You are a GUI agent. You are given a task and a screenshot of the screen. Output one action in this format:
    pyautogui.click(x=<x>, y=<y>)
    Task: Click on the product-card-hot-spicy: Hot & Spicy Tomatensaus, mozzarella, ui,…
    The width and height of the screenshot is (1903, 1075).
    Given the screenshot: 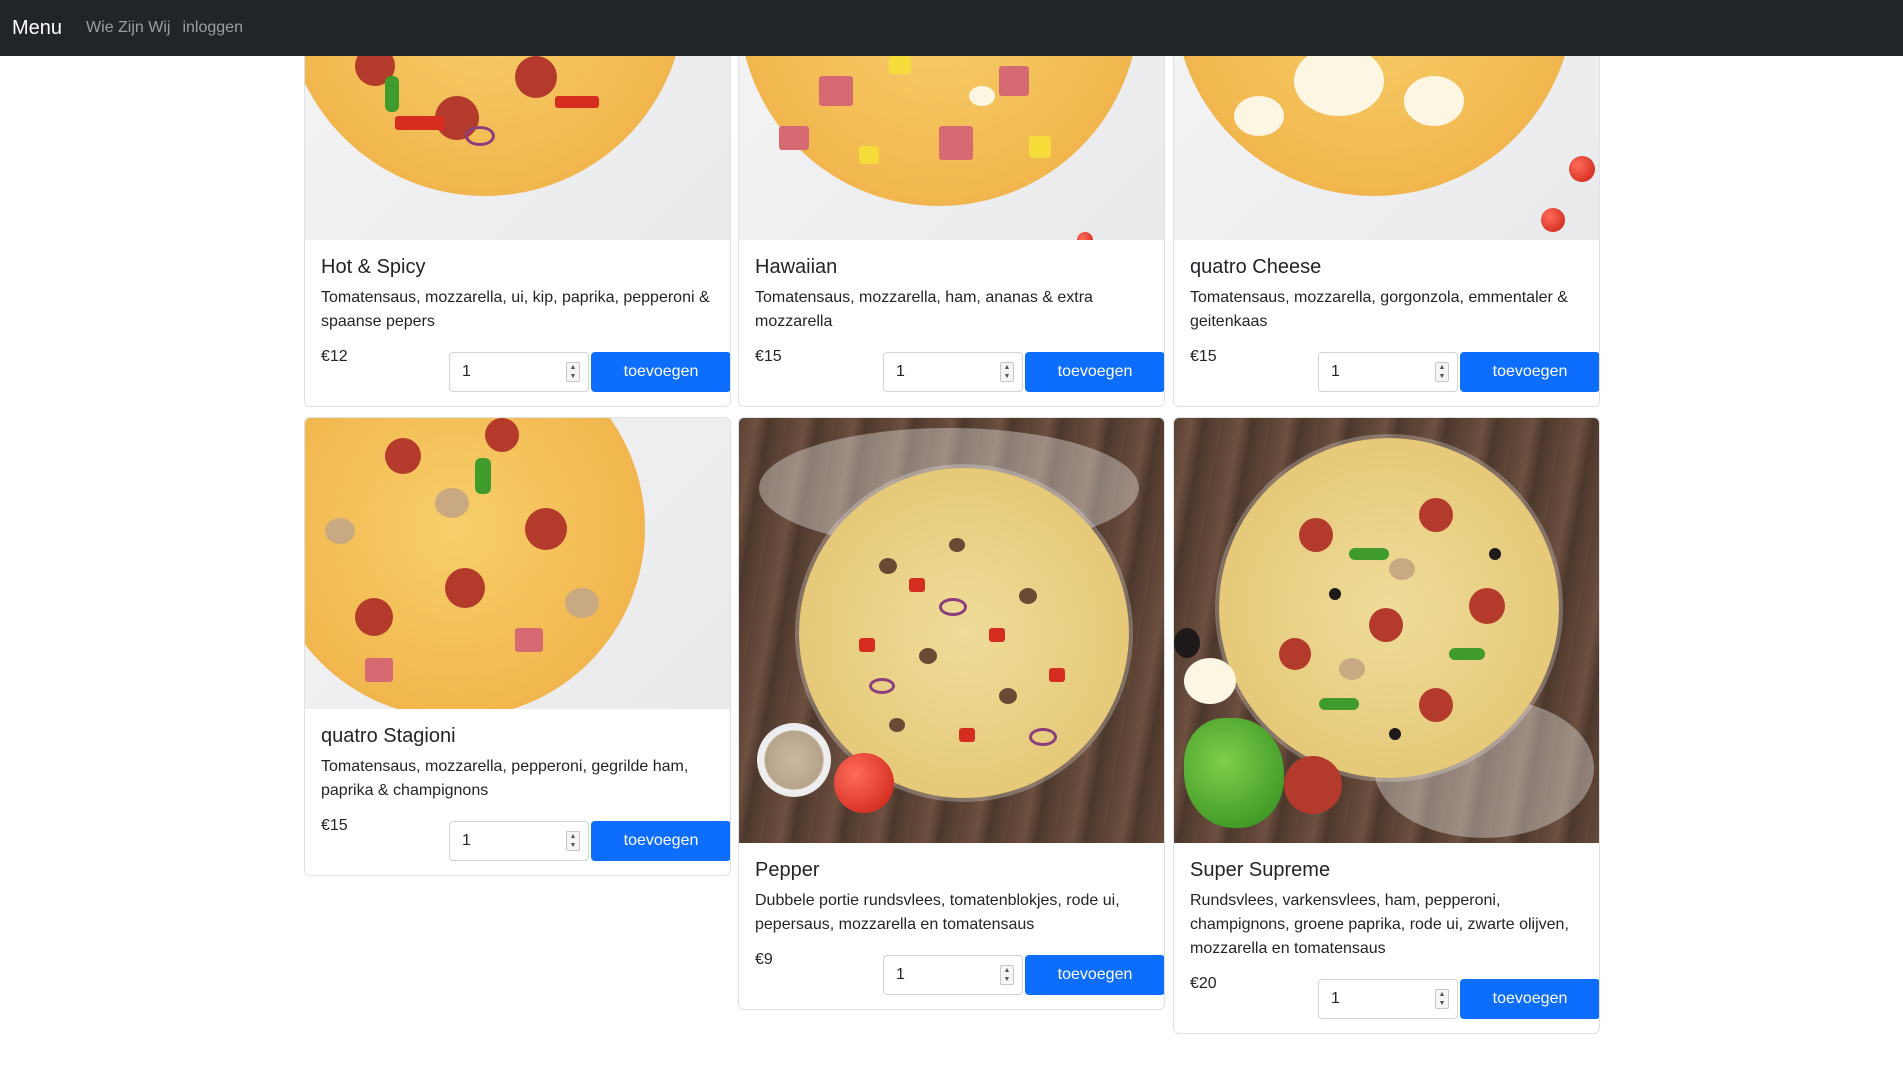 What is the action you would take?
    pyautogui.click(x=517, y=221)
    